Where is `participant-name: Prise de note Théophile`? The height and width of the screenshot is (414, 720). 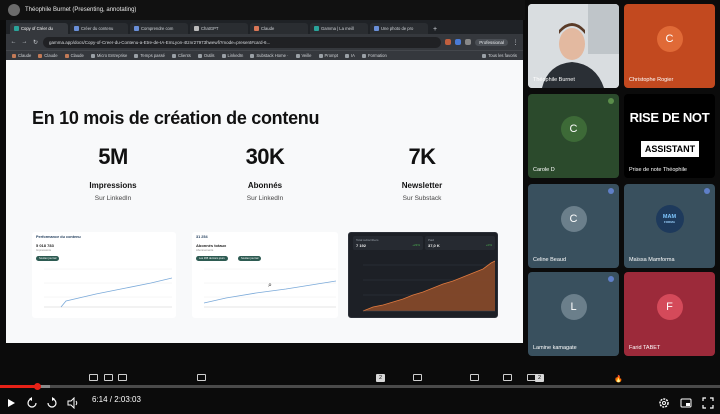 participant-name: Prise de note Théophile is located at coordinates (658, 170).